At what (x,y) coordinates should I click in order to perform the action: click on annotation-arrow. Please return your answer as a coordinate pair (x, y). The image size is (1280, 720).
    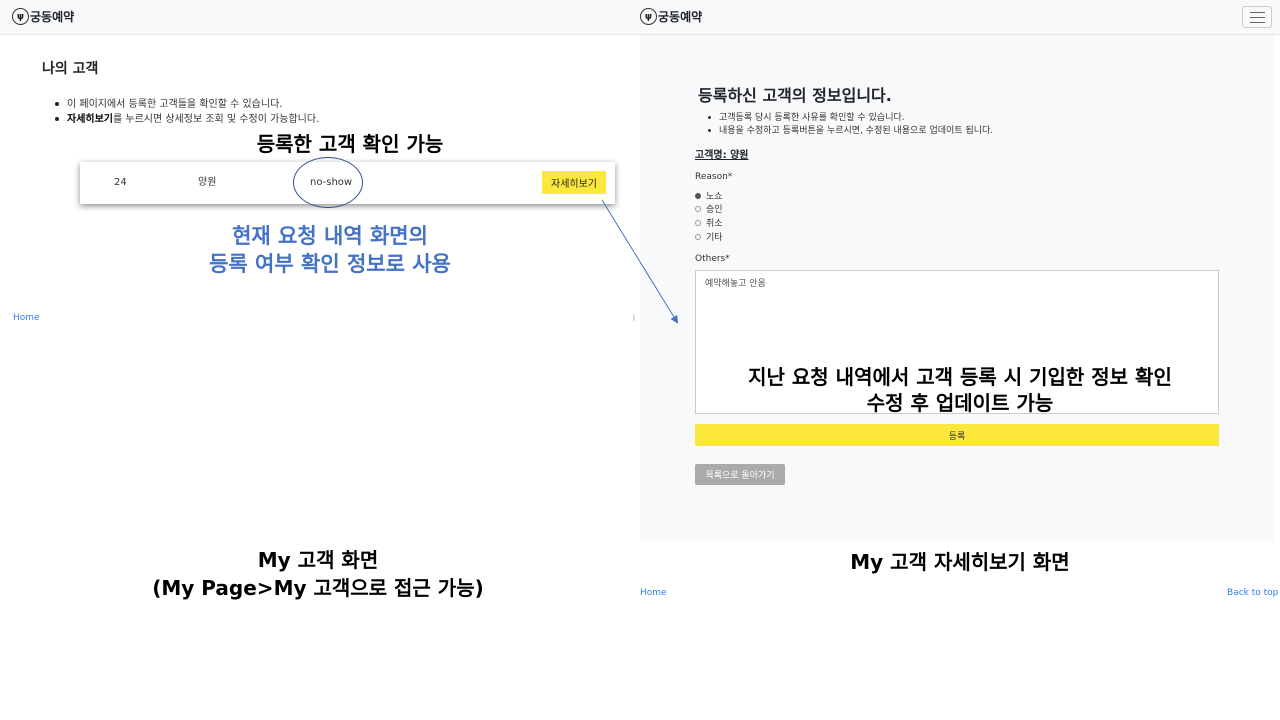
    Looking at the image, I should click on (640, 261).